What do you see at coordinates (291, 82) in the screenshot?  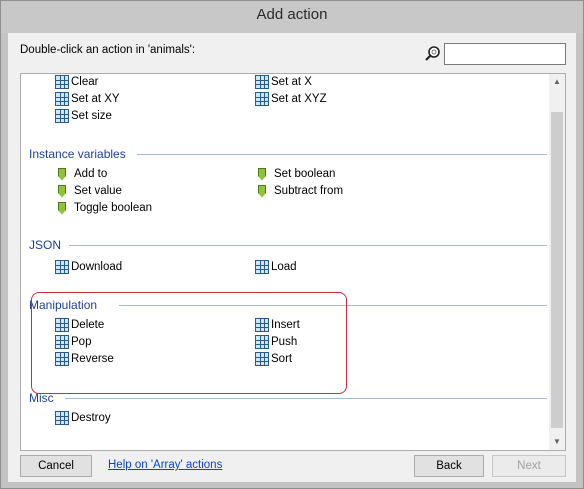 I see `action-label: Set at X` at bounding box center [291, 82].